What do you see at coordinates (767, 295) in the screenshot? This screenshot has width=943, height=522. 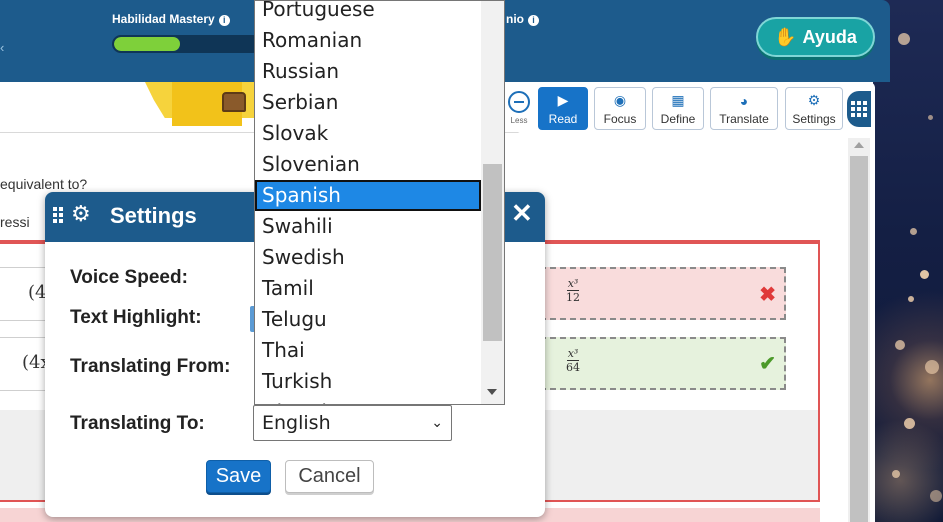 I see `incorrect-icon: ✖` at bounding box center [767, 295].